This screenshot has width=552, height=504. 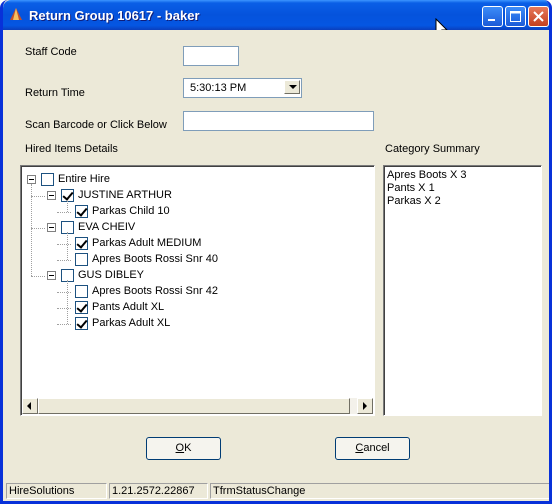 What do you see at coordinates (372, 448) in the screenshot?
I see `cancel-button: Cancel` at bounding box center [372, 448].